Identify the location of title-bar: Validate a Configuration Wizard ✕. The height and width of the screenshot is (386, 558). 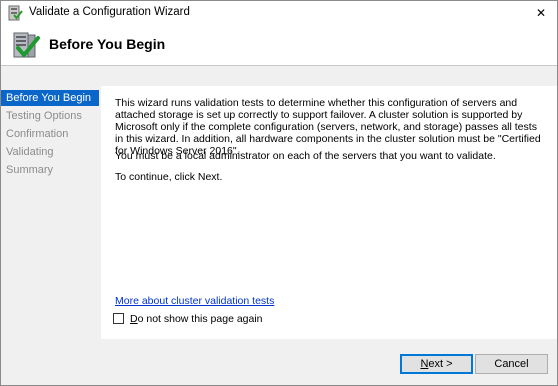
(279, 13).